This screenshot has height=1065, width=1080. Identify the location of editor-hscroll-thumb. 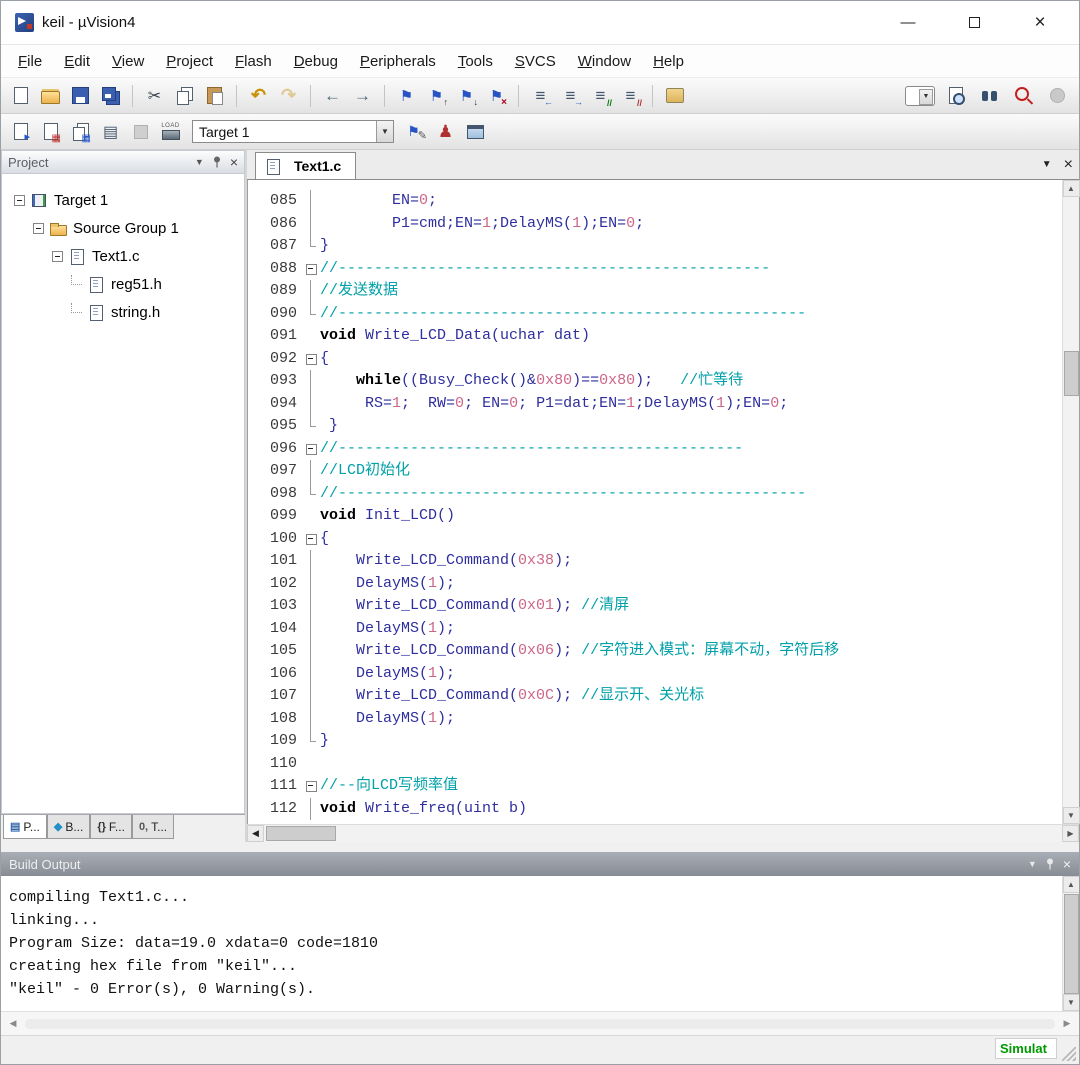
(301, 833).